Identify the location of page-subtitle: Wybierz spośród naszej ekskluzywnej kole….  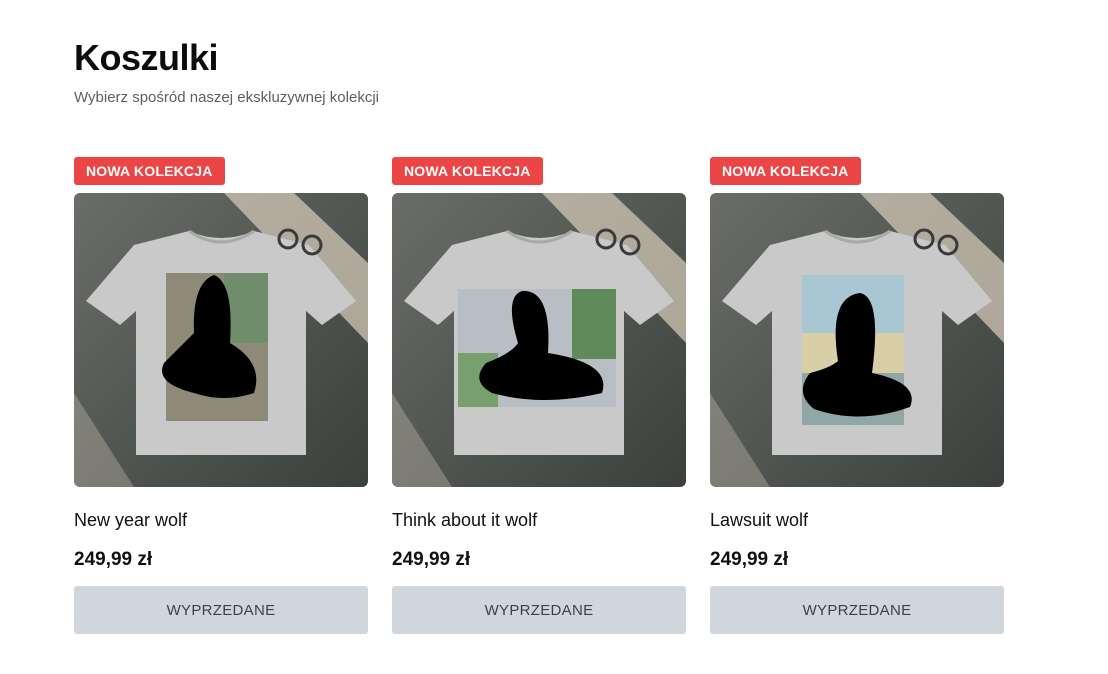
(226, 97).